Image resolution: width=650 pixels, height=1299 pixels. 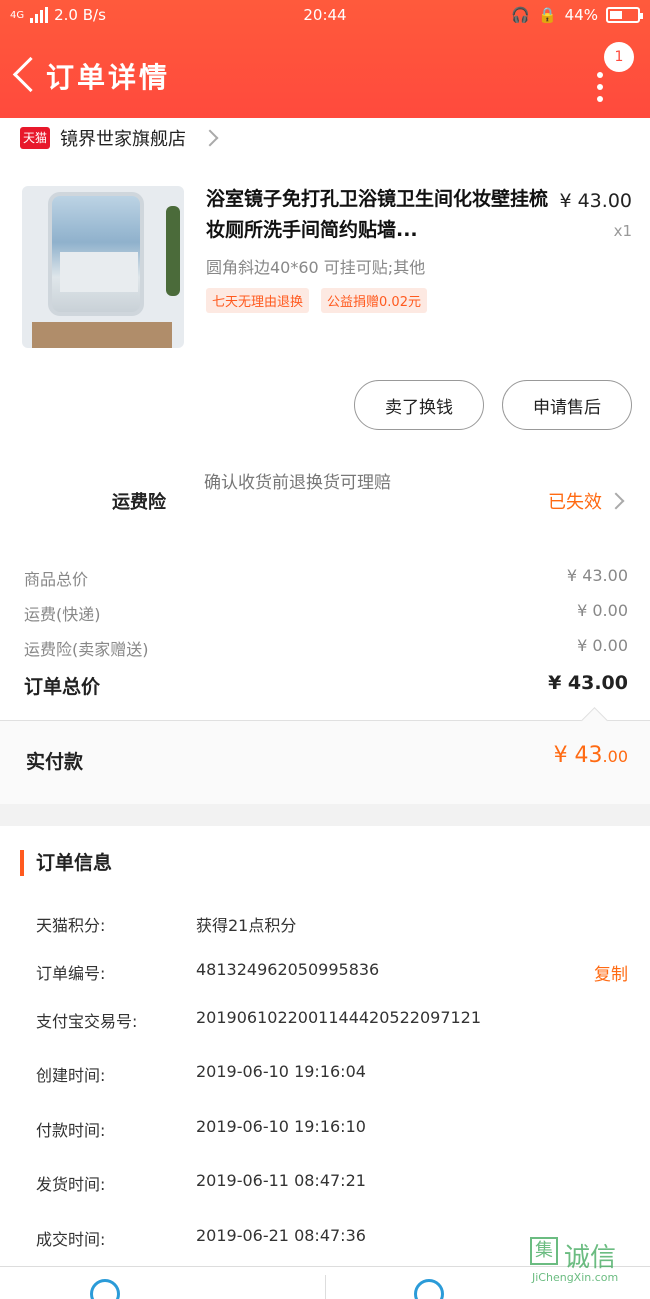 I want to click on call-seller-icon, so click(x=429, y=1289).